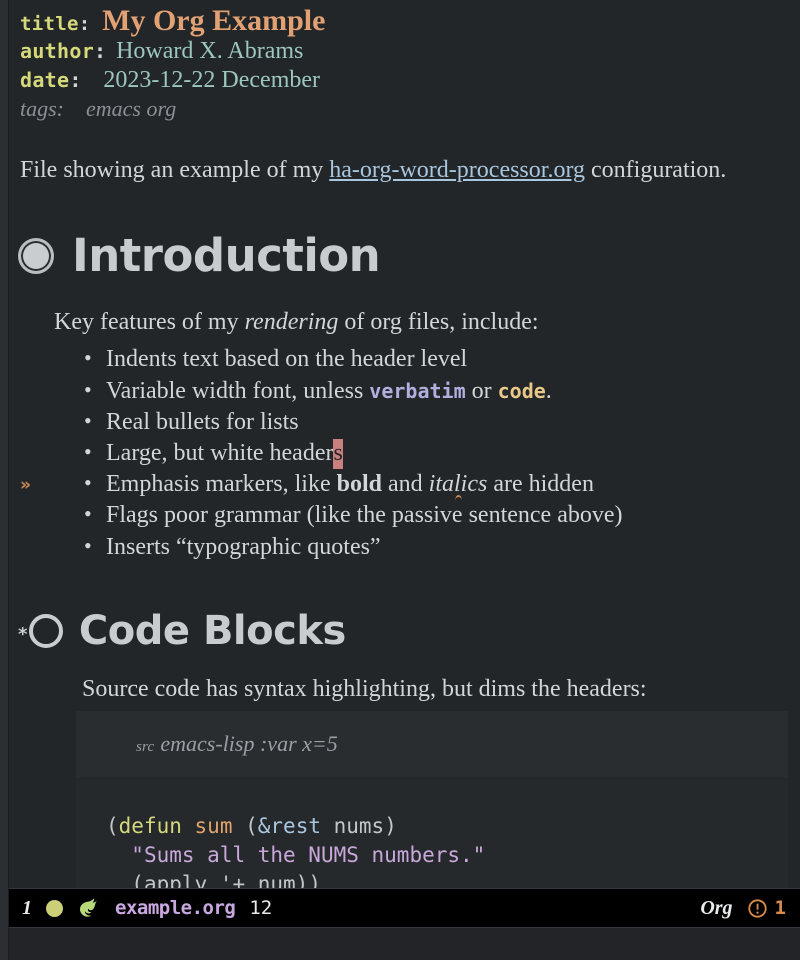  I want to click on keyword-name-title: title, so click(49, 24).